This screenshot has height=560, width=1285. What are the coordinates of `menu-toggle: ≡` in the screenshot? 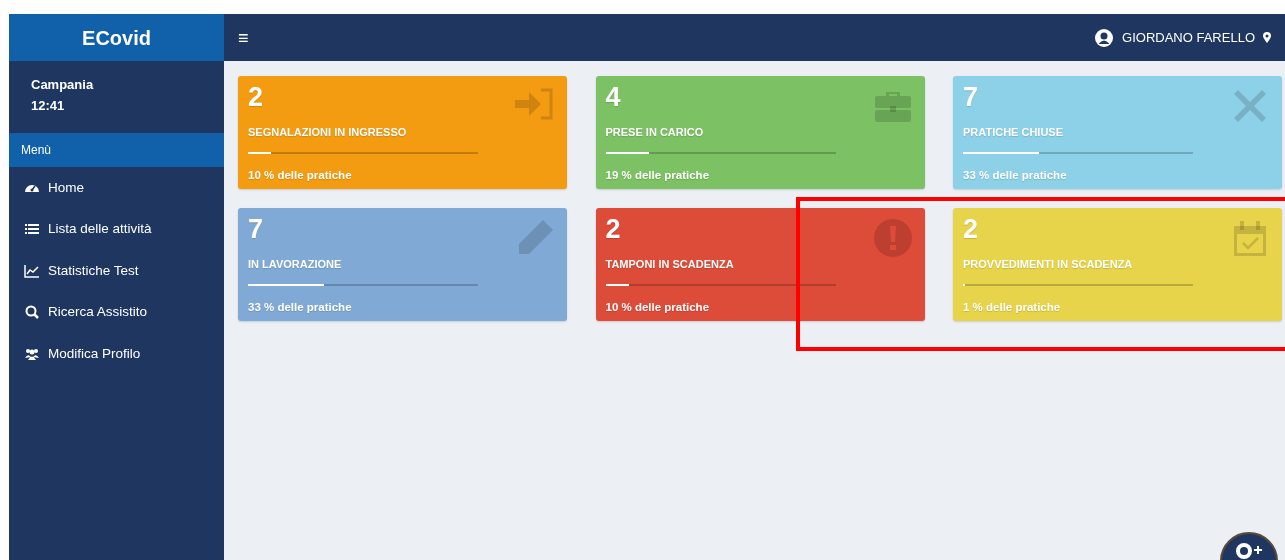 It's located at (243, 37).